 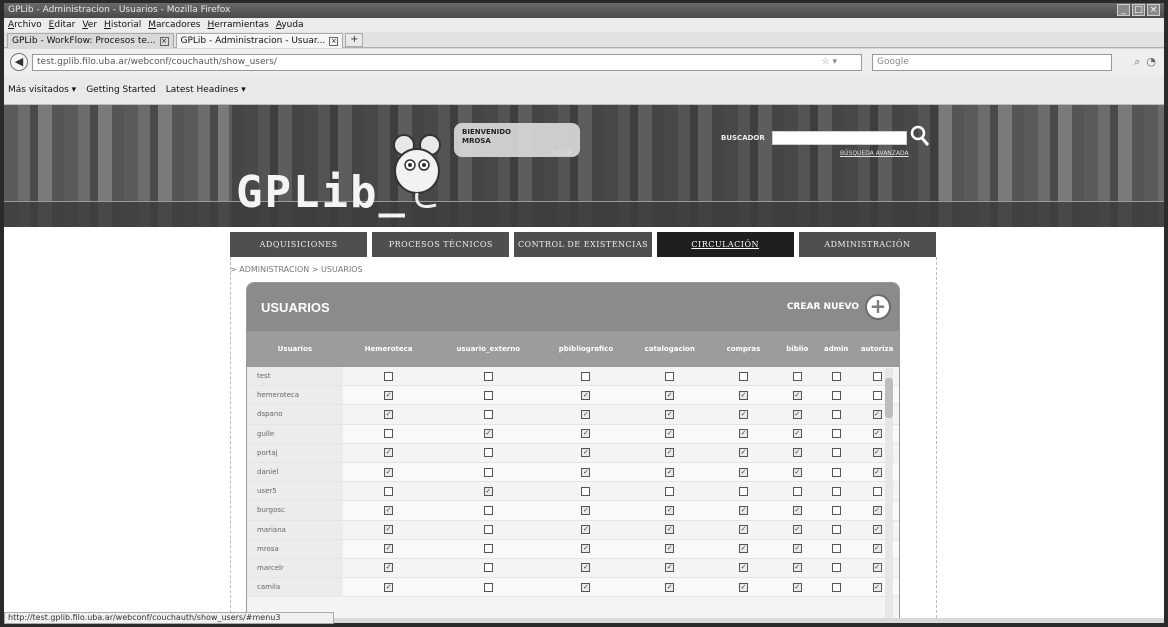 I want to click on tab-usuarios: GPLib - Administracion - Usuar... ×, so click(x=259, y=40).